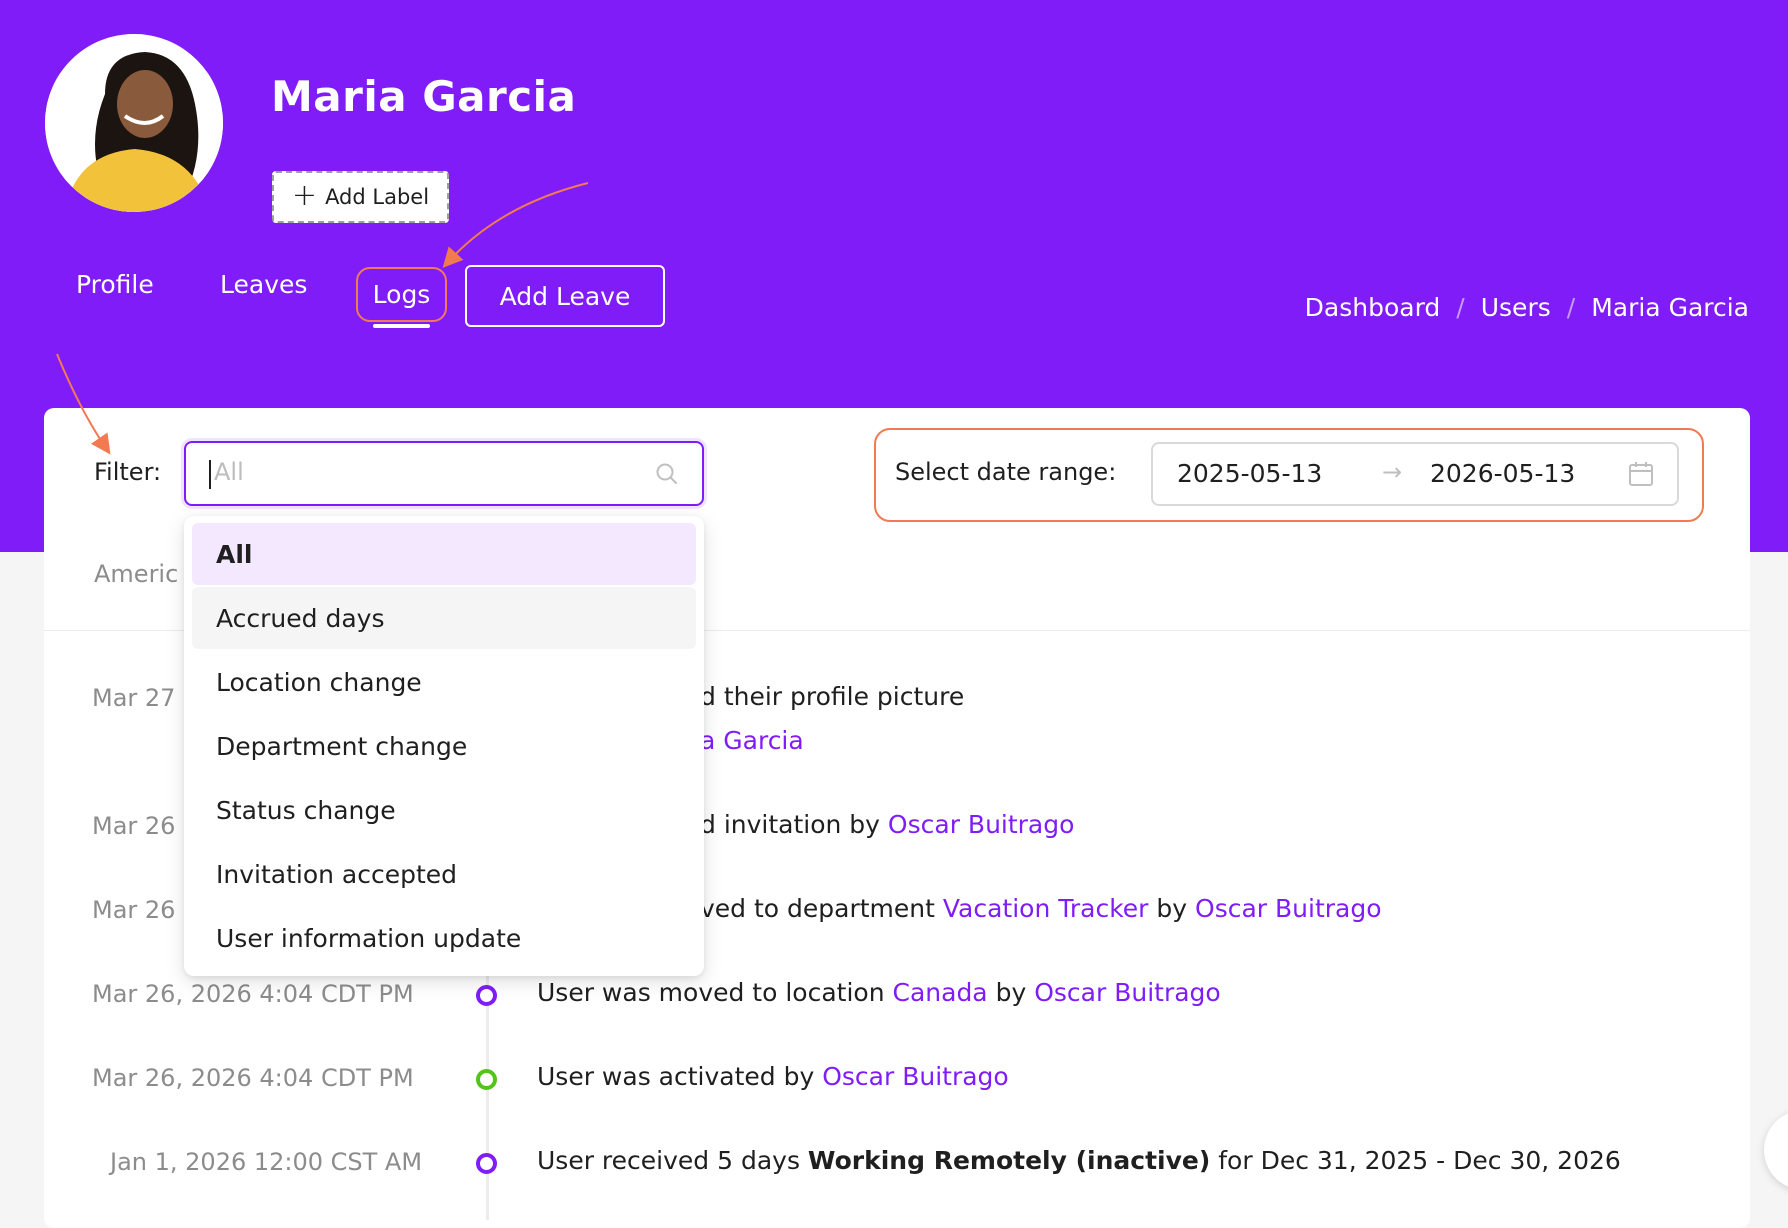 Image resolution: width=1788 pixels, height=1228 pixels. Describe the element at coordinates (1641, 476) in the screenshot. I see `calendar-icon` at that location.